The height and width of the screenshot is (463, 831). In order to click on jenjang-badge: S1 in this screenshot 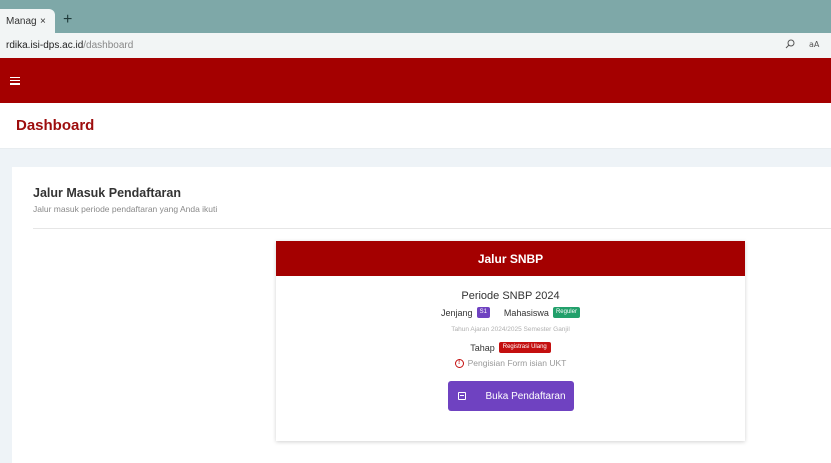, I will do `click(483, 312)`.